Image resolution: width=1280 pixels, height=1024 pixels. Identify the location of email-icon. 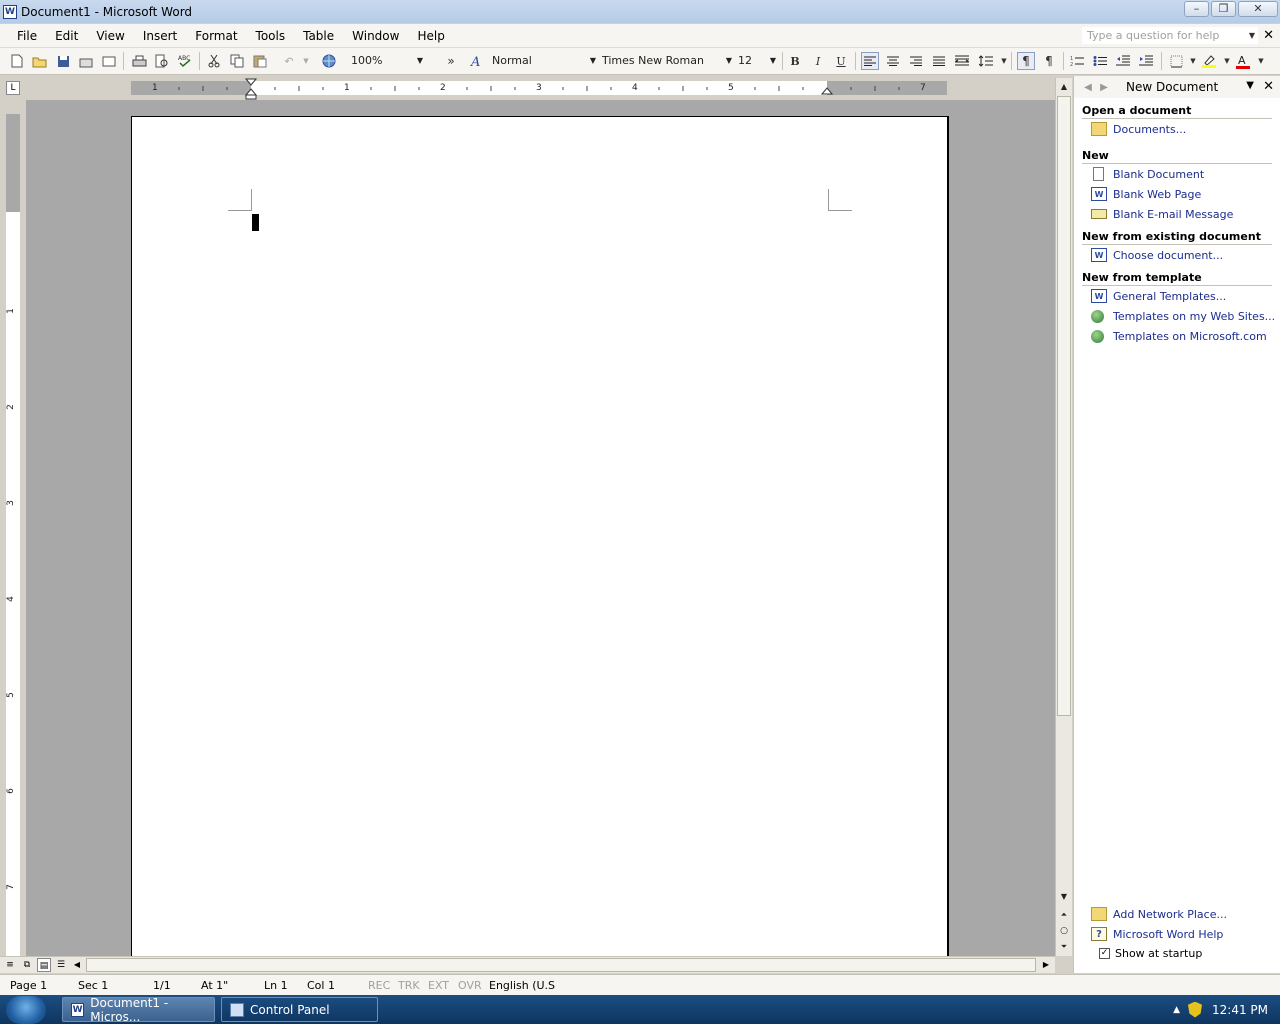
(109, 61).